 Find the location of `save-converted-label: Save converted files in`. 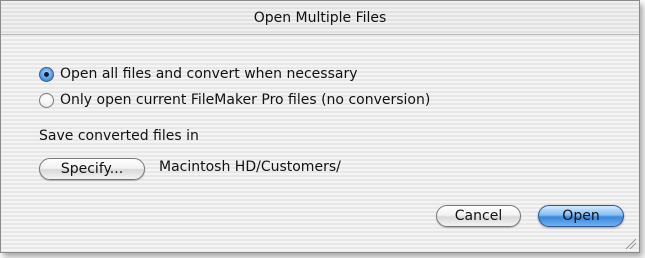

save-converted-label: Save converted files in is located at coordinates (119, 136).